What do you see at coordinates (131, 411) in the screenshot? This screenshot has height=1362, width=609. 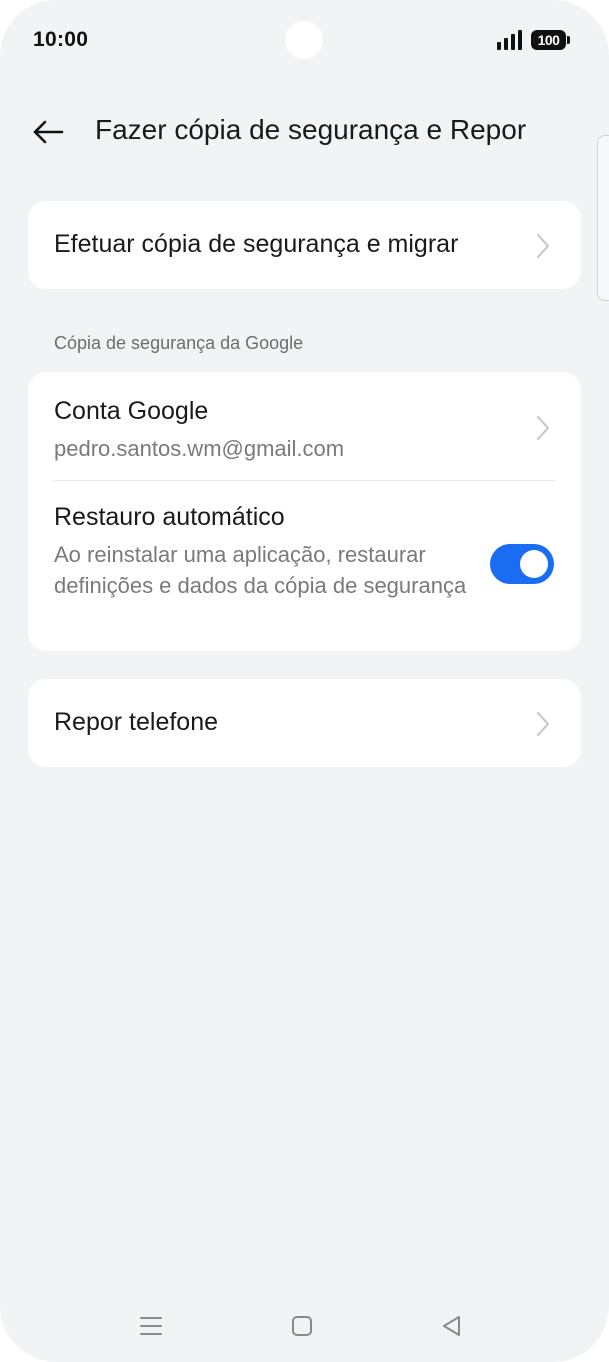 I see `google-account-title: Conta Google` at bounding box center [131, 411].